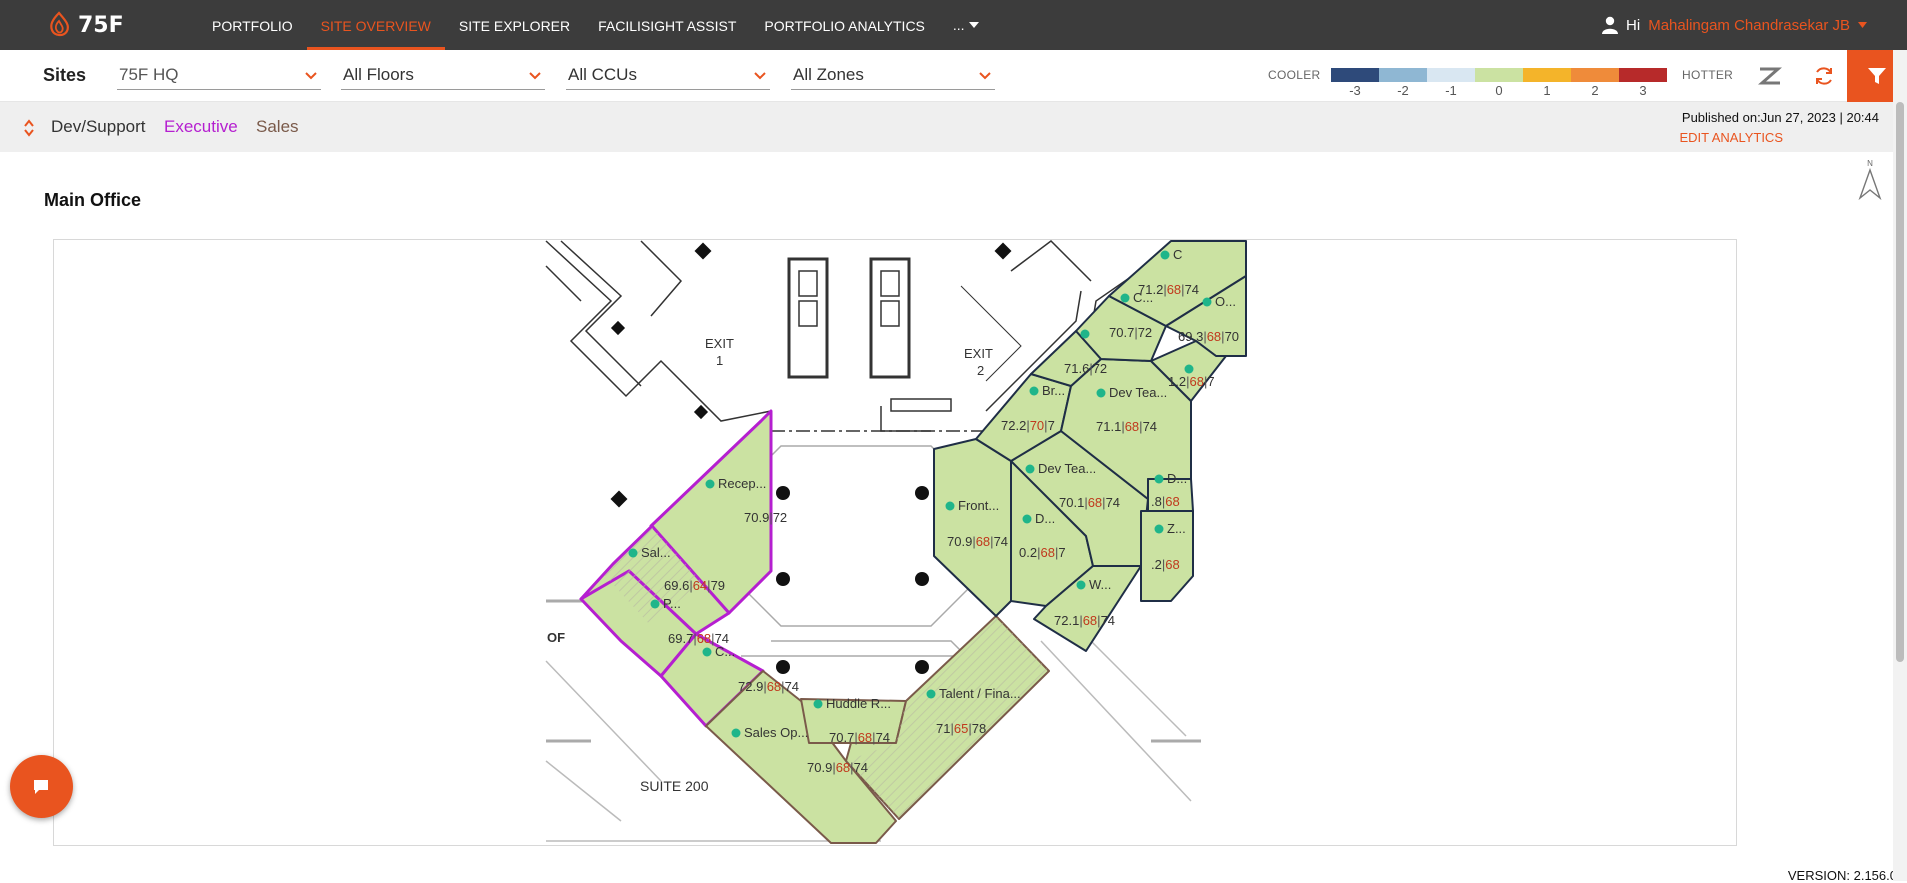 The width and height of the screenshot is (1907, 883). What do you see at coordinates (1824, 76) in the screenshot?
I see `refresh-icon` at bounding box center [1824, 76].